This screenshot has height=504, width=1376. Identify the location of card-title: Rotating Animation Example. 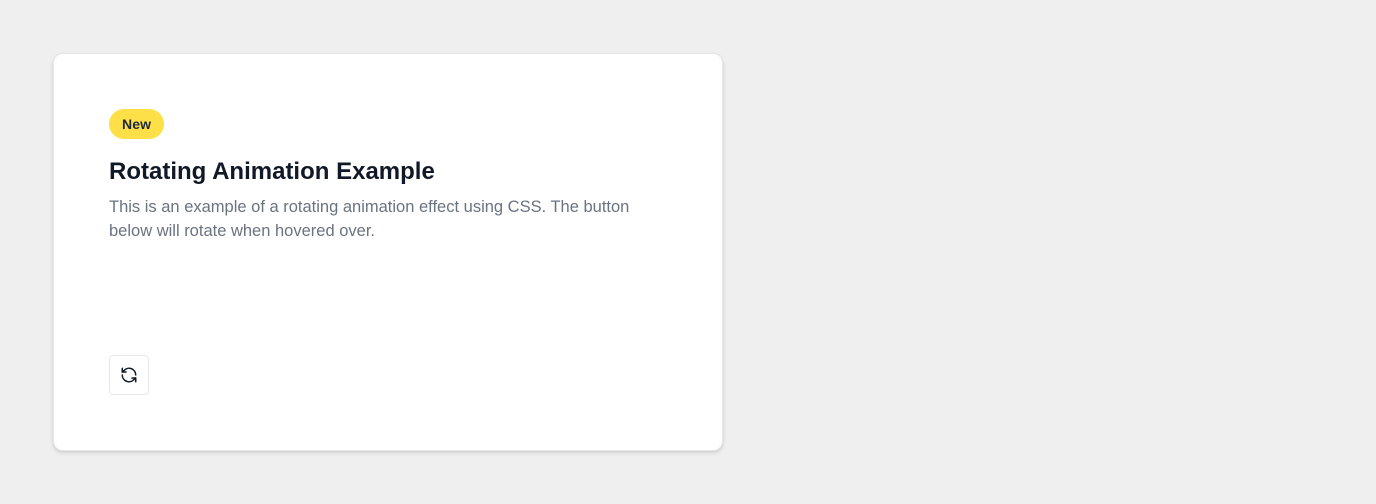
(272, 171).